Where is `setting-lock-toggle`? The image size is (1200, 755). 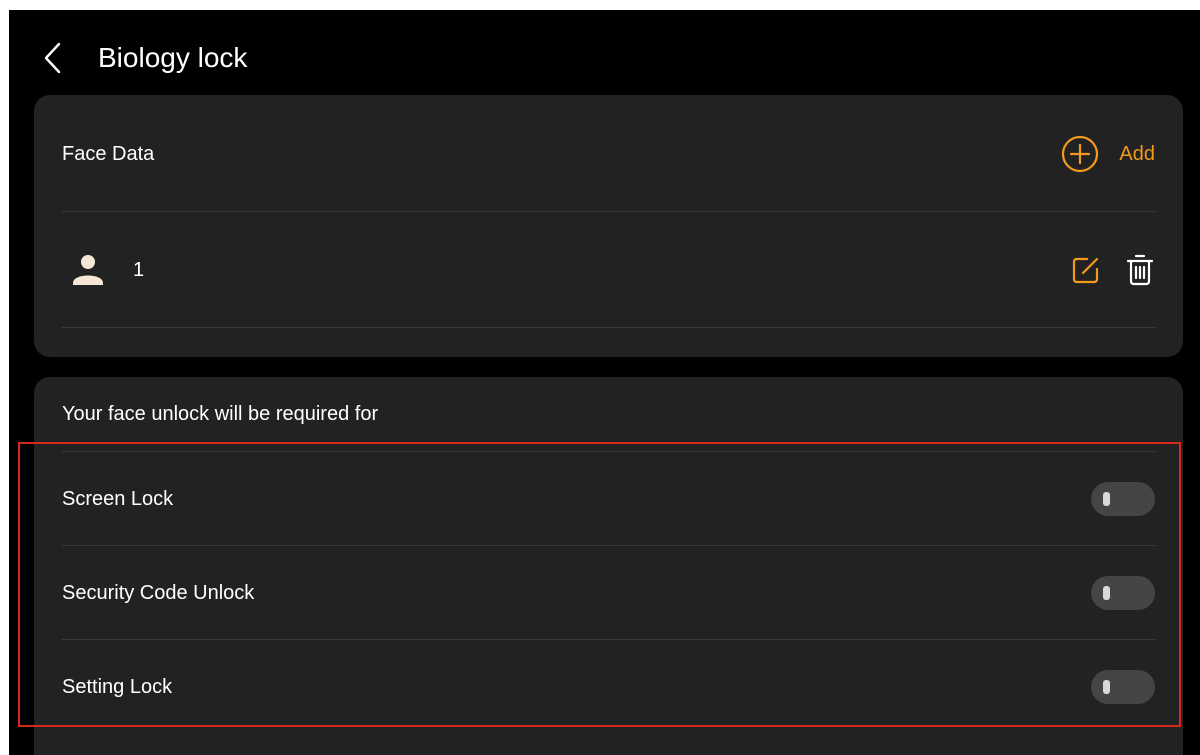
setting-lock-toggle is located at coordinates (1123, 687).